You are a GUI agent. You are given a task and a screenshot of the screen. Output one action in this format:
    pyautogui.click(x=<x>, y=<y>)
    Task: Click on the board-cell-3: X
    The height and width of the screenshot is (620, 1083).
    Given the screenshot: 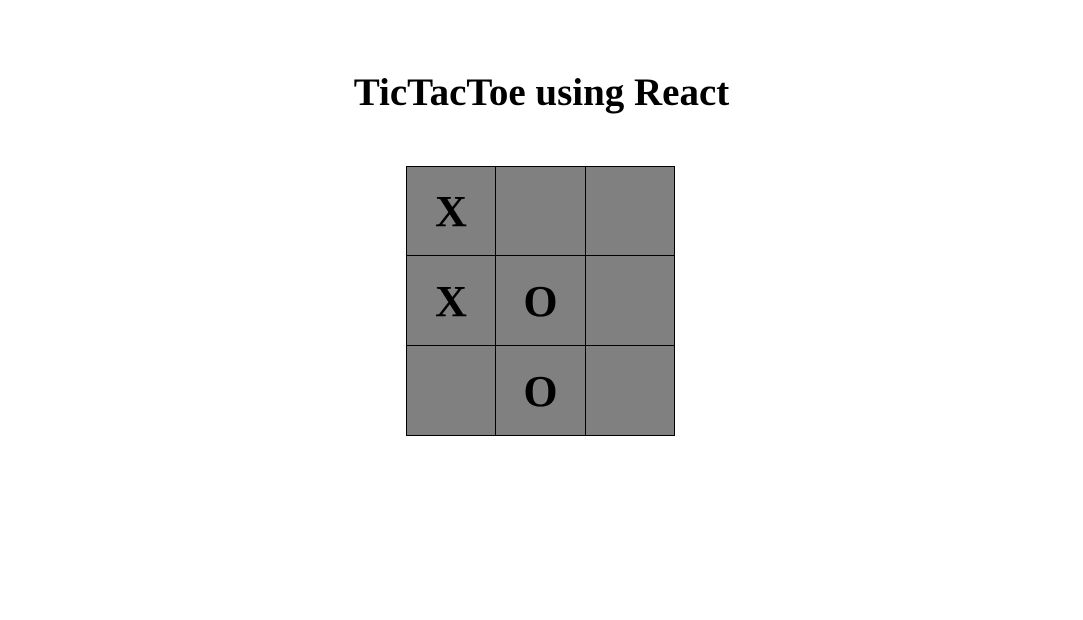 What is the action you would take?
    pyautogui.click(x=451, y=300)
    